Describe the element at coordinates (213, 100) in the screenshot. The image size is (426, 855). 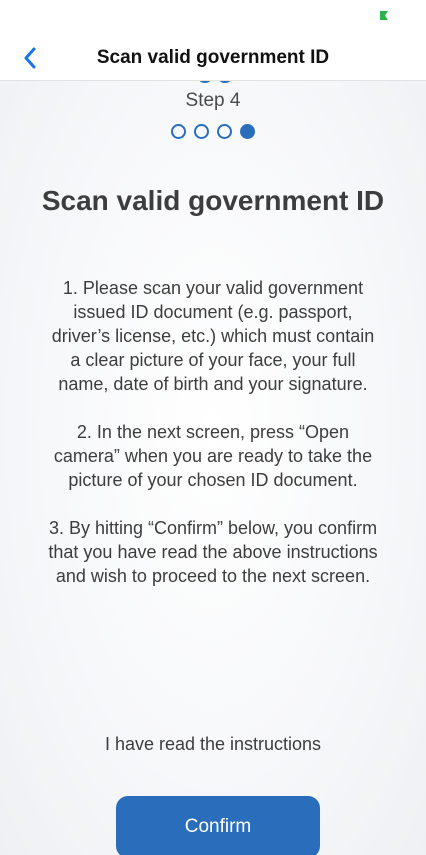
I see `step-label: Step 4` at that location.